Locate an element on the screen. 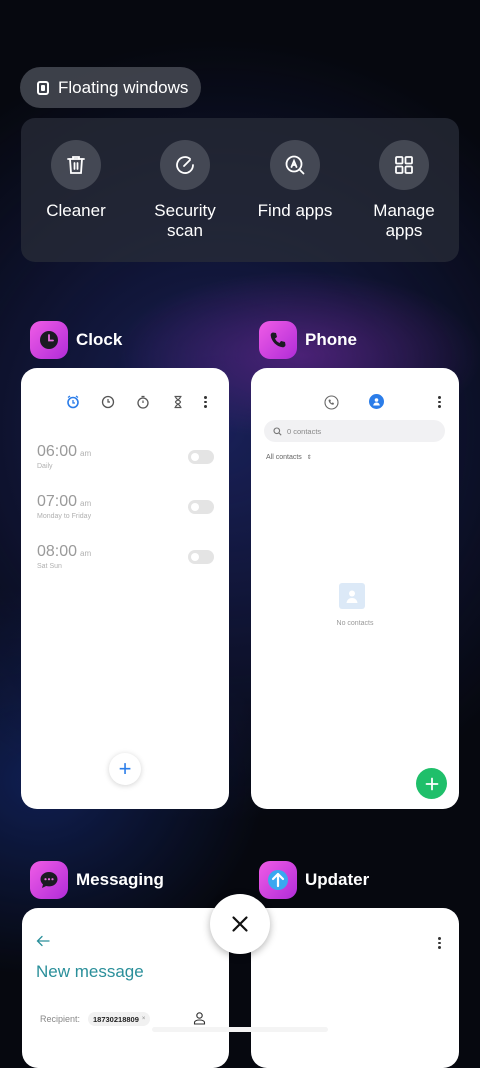  back-arrow-icon is located at coordinates (43, 943).